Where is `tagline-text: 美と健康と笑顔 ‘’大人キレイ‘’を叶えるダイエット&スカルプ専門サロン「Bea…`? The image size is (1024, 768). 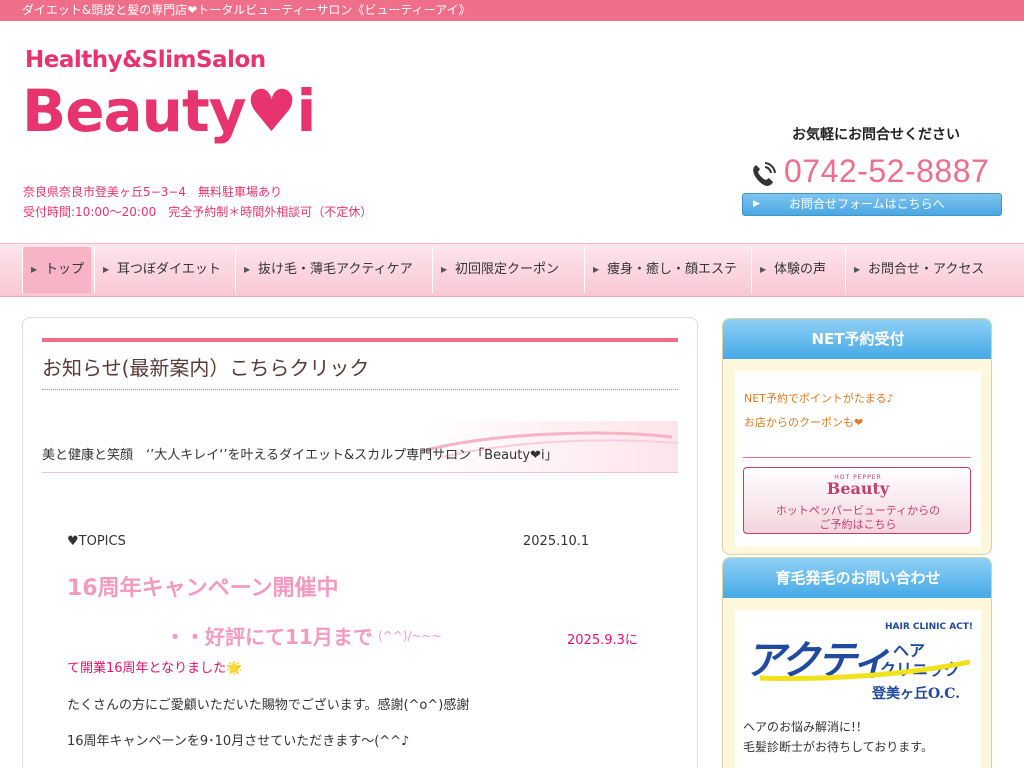 tagline-text: 美と健康と笑顔 ‘’大人キレイ‘’を叶えるダイエット&スカルプ専門サロン「Bea… is located at coordinates (300, 455).